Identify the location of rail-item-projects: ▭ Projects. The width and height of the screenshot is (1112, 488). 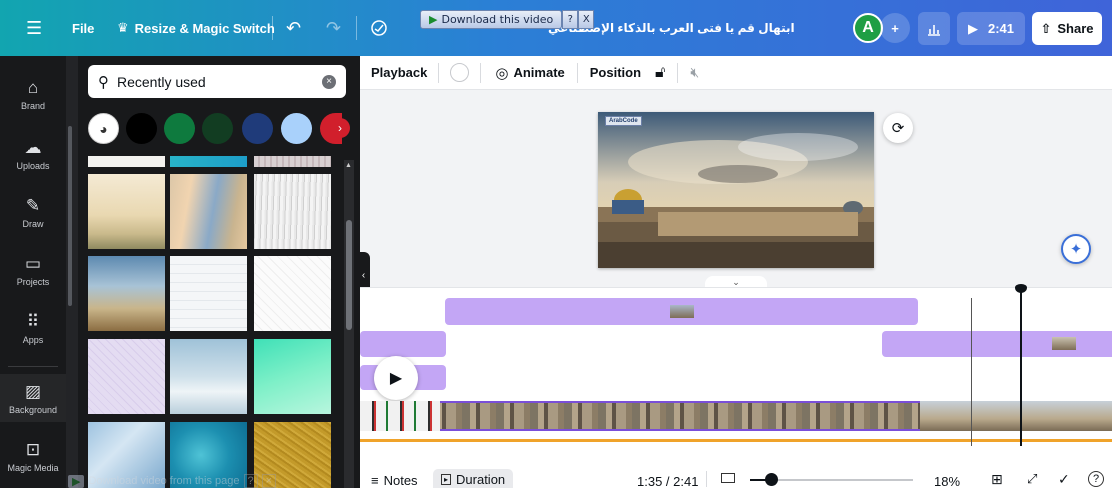
(33, 270).